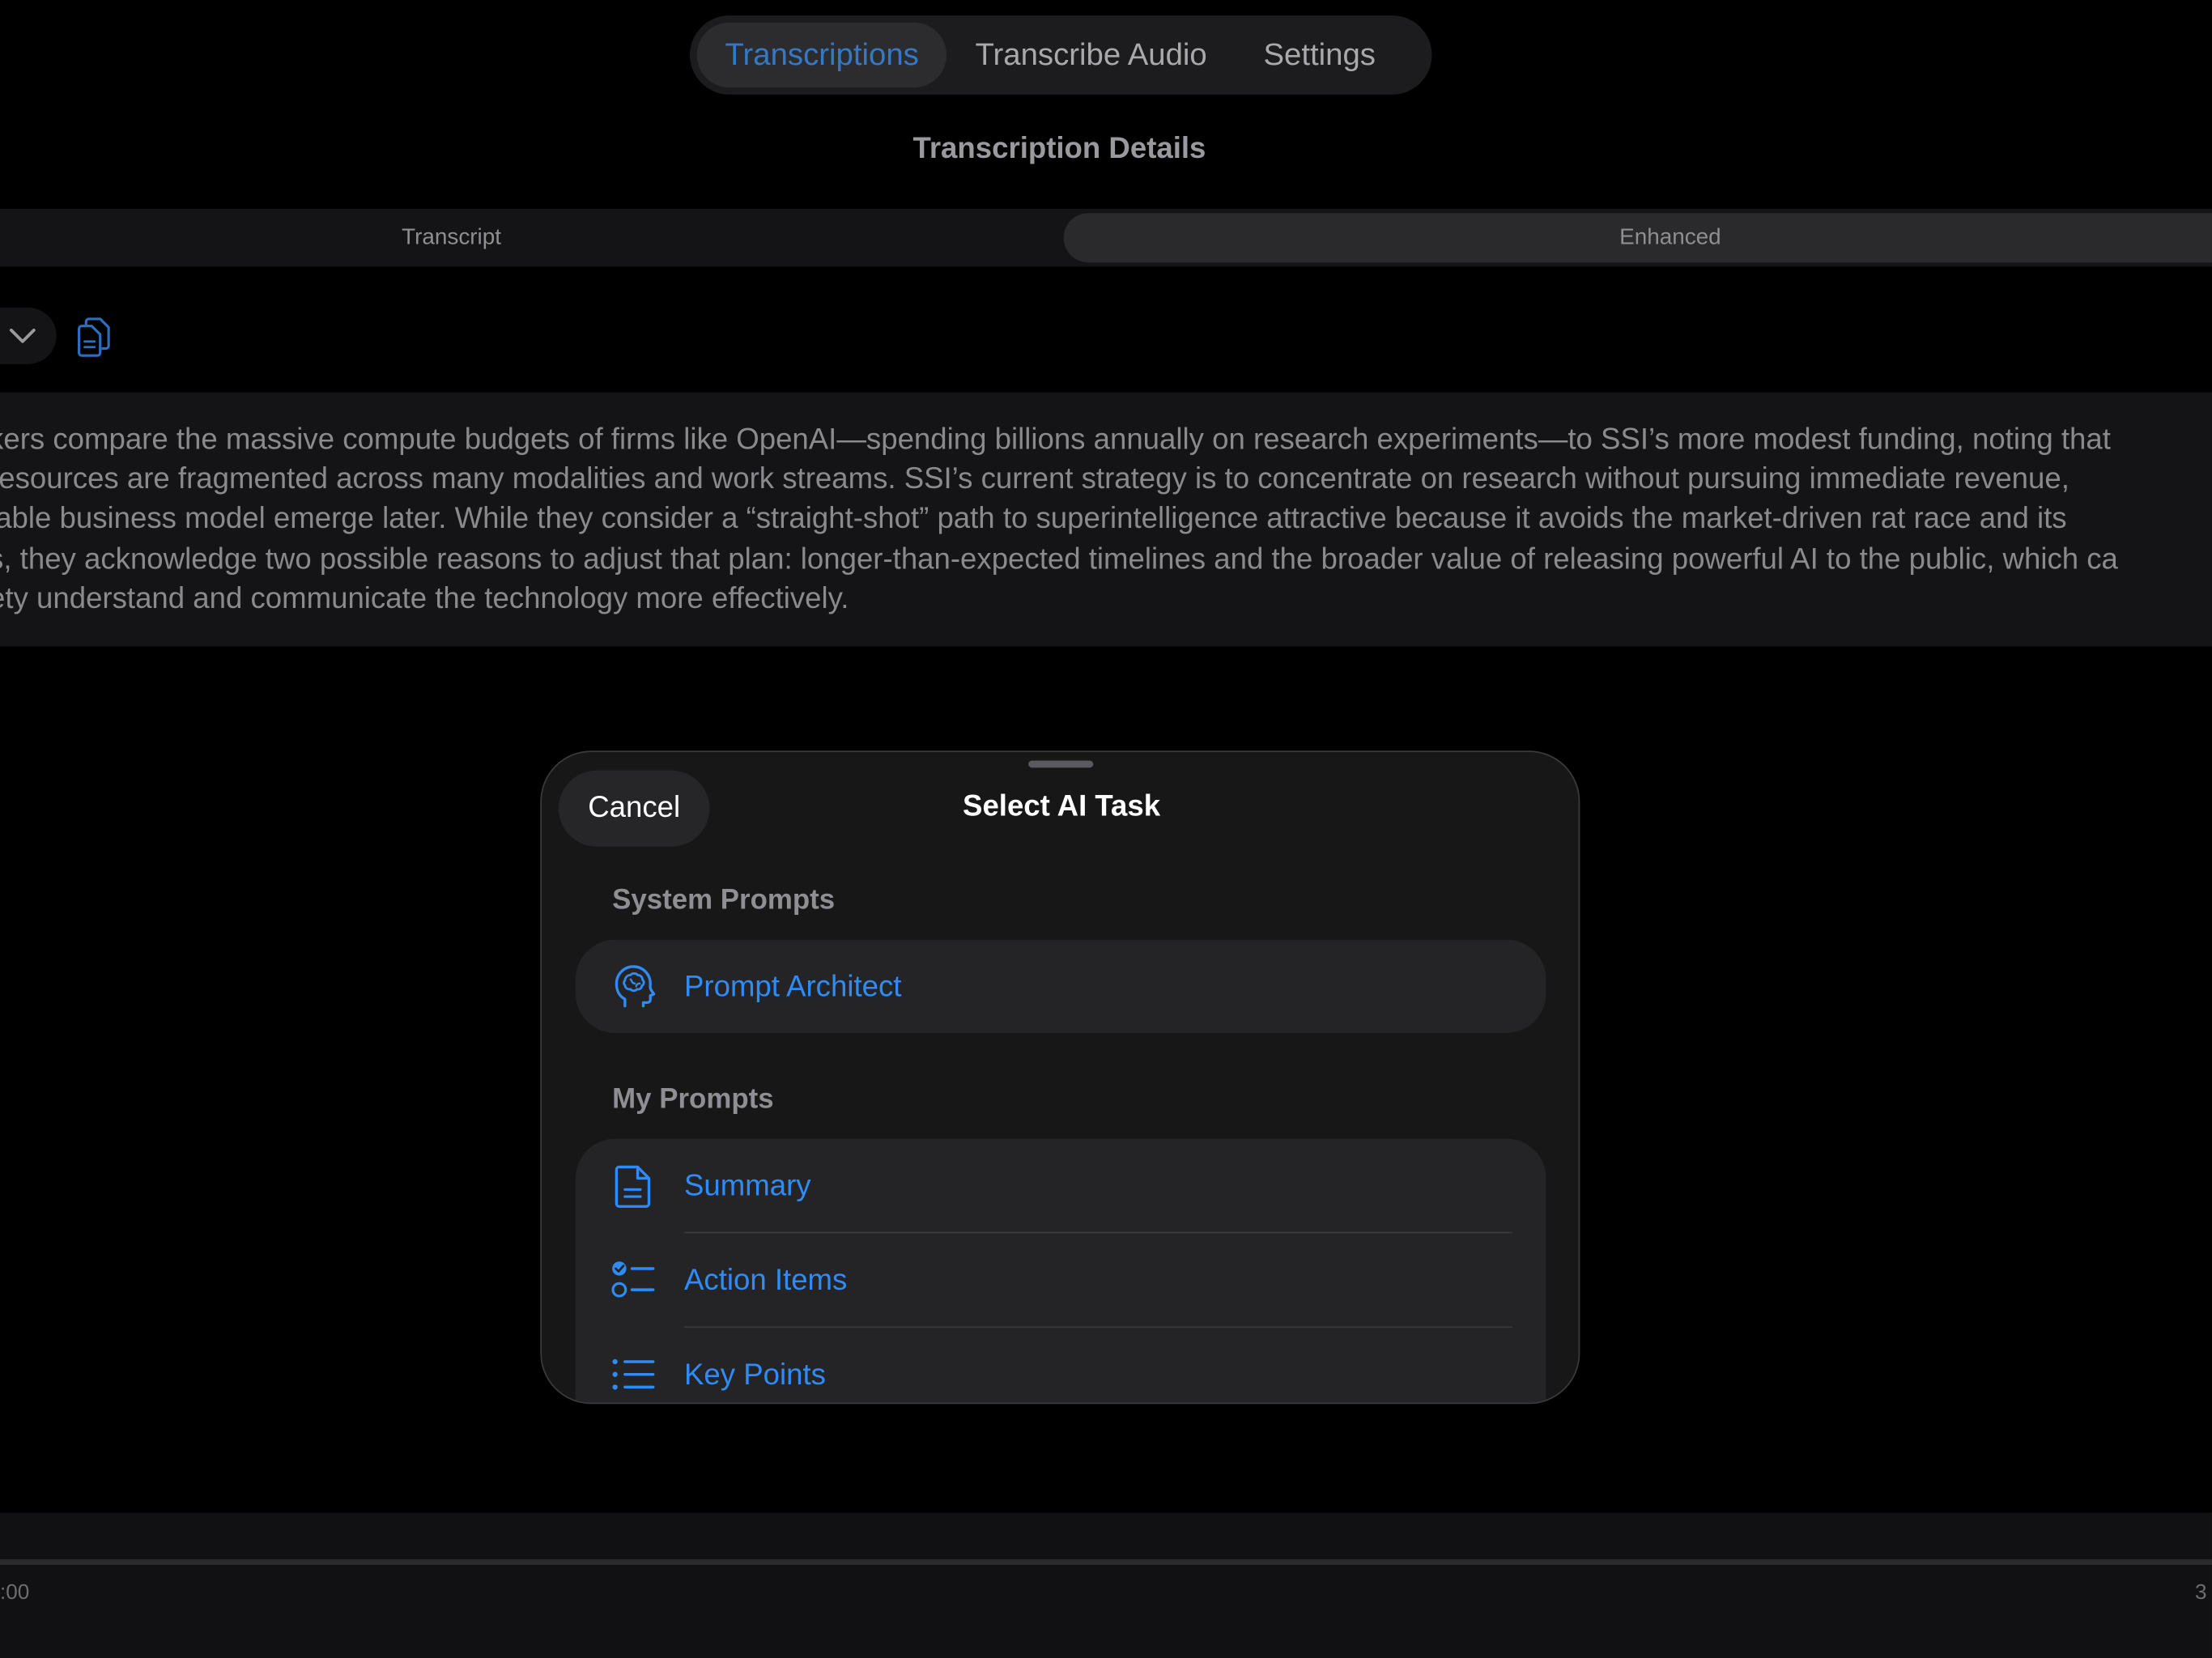  I want to click on tab-transcriptions: Transcriptions, so click(822, 55).